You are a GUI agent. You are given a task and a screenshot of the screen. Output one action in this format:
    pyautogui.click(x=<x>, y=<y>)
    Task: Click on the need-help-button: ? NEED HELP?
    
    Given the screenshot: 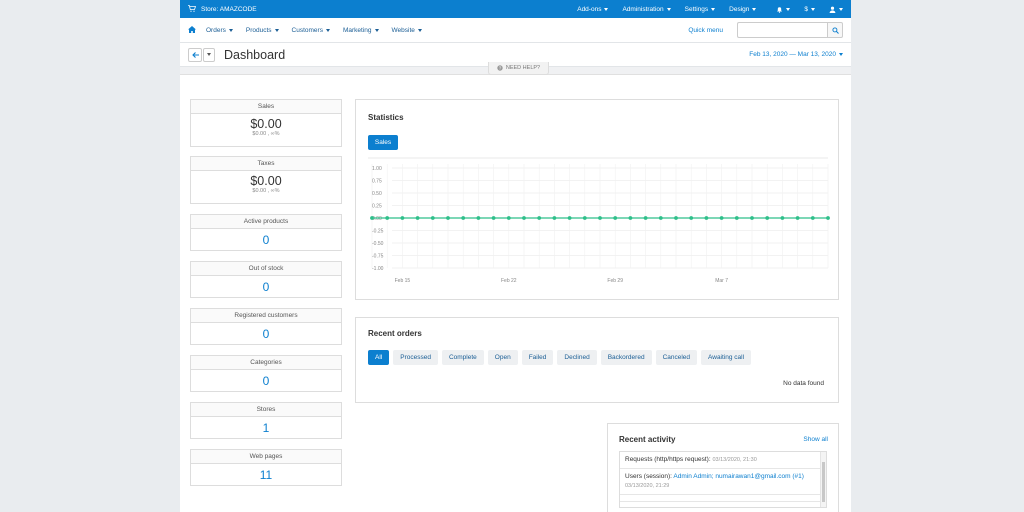 What is the action you would take?
    pyautogui.click(x=518, y=68)
    